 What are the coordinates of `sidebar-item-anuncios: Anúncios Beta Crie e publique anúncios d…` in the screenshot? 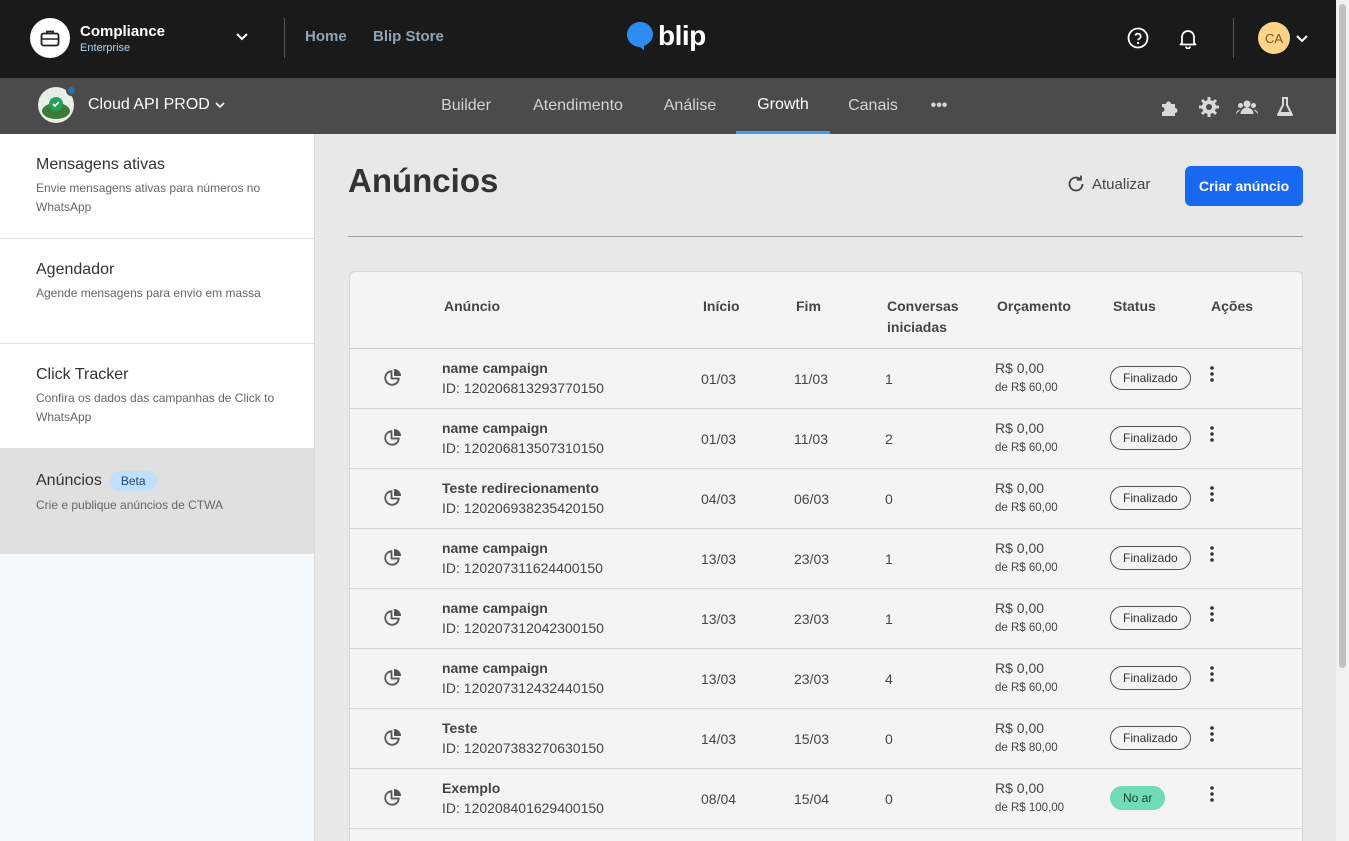 It's located at (157, 501).